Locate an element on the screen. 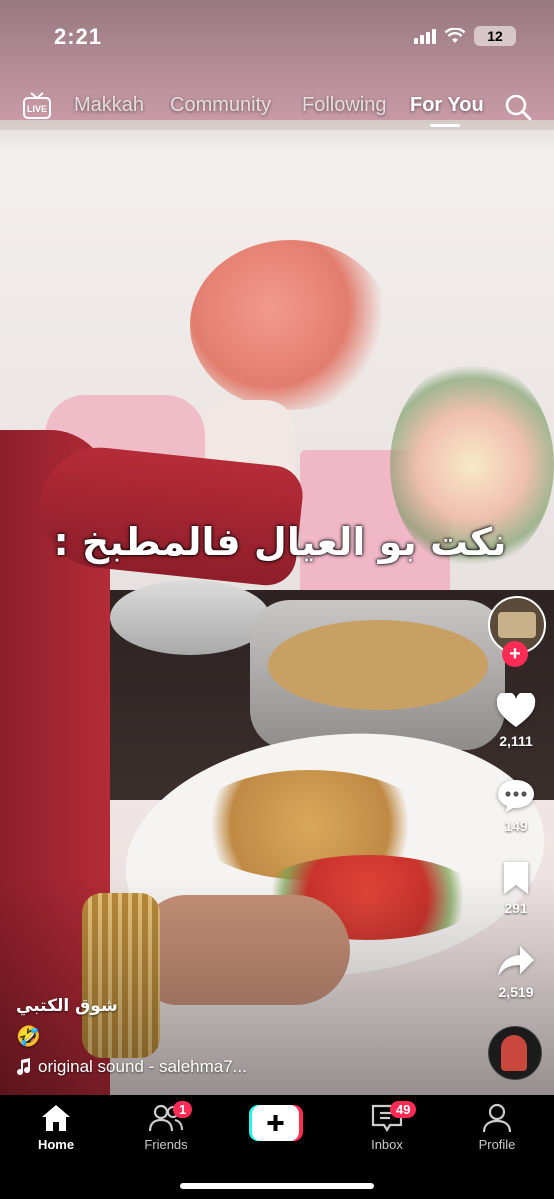 Image resolution: width=554 pixels, height=1199 pixels. create-icon is located at coordinates (276, 1123).